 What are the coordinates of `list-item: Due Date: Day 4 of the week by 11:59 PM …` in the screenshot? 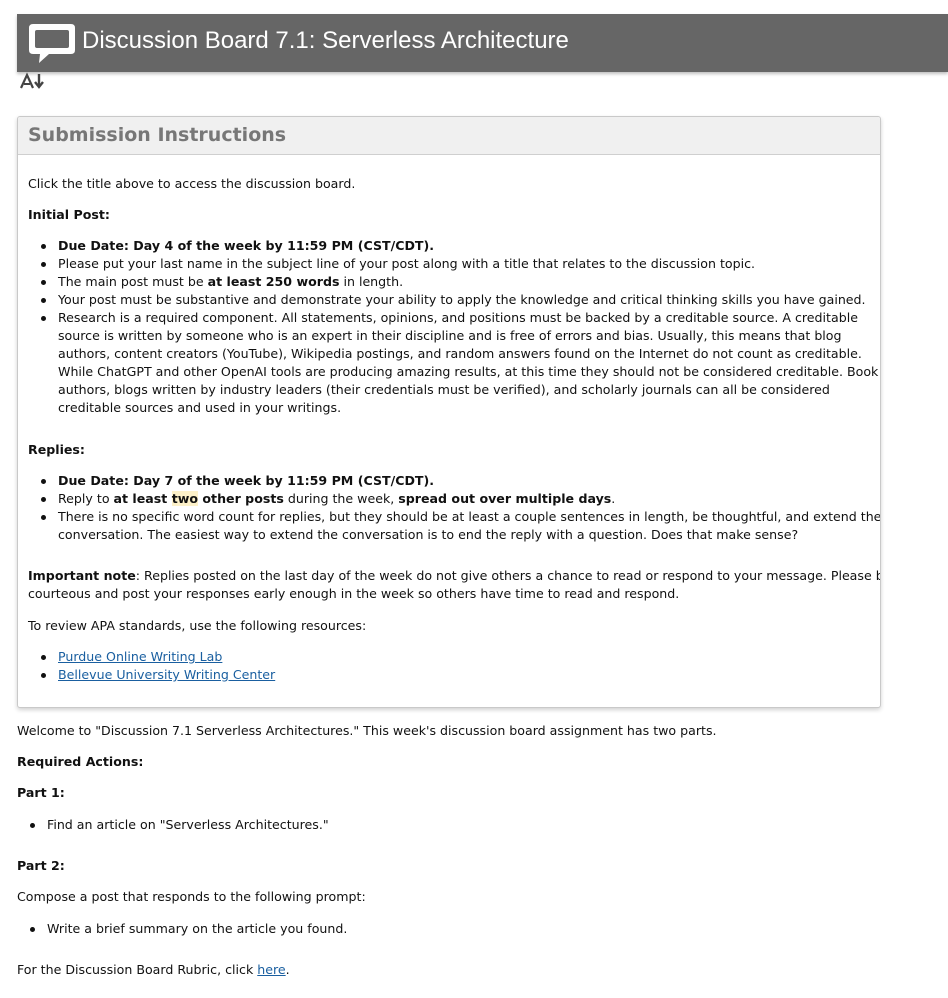 It's located at (450, 246).